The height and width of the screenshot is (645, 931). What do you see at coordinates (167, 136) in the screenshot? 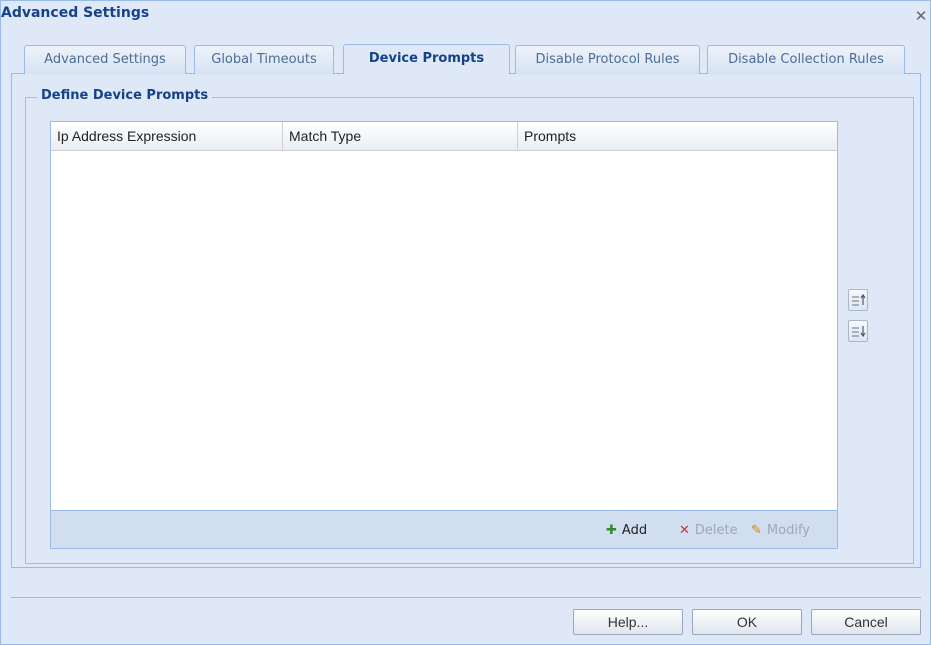
I see `column-header-ip-address-expression: Ip Address Expression` at bounding box center [167, 136].